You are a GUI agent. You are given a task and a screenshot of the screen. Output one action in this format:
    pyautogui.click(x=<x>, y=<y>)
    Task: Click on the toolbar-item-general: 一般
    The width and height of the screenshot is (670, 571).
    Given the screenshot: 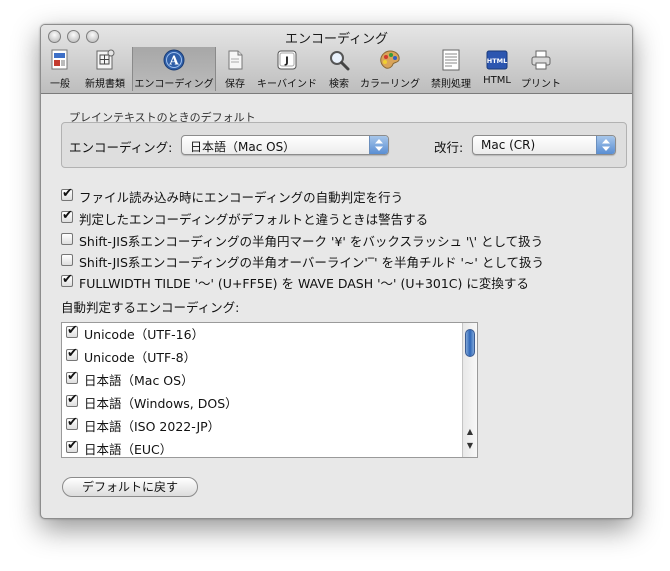 What is the action you would take?
    pyautogui.click(x=60, y=69)
    